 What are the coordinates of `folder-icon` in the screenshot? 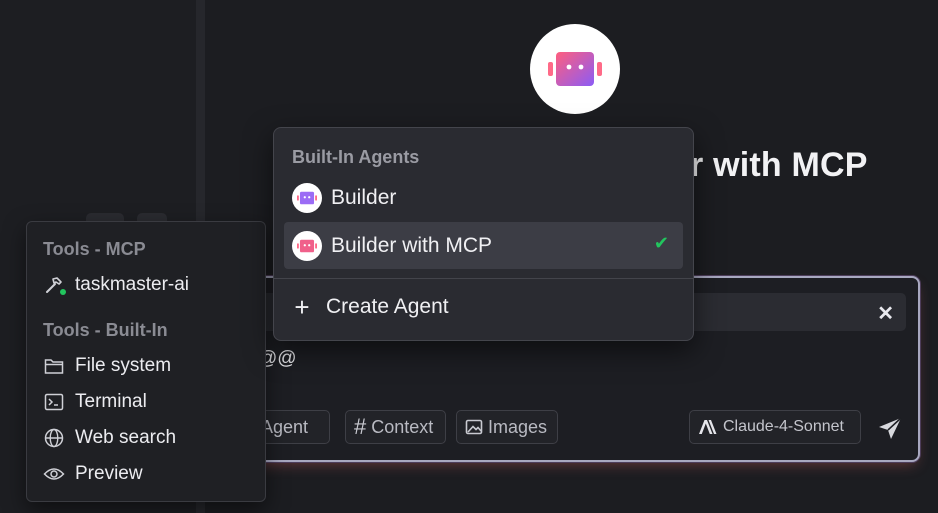 It's located at (54, 366).